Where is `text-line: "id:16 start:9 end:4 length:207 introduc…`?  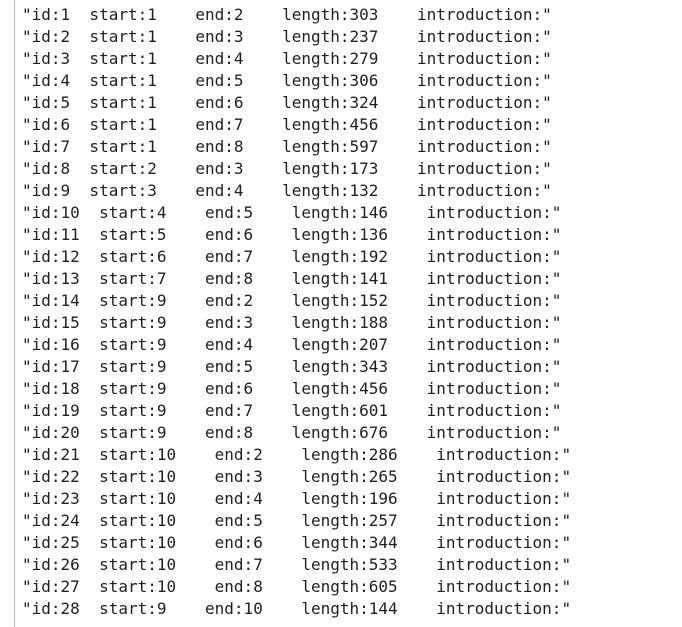
text-line: "id:16 start:9 end:4 length:207 introduc… is located at coordinates (292, 344).